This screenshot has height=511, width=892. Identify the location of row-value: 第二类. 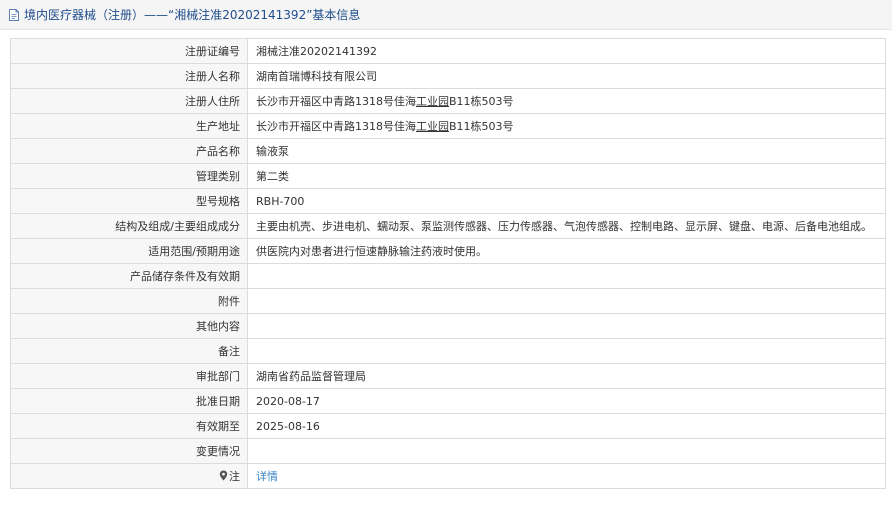
(566, 176).